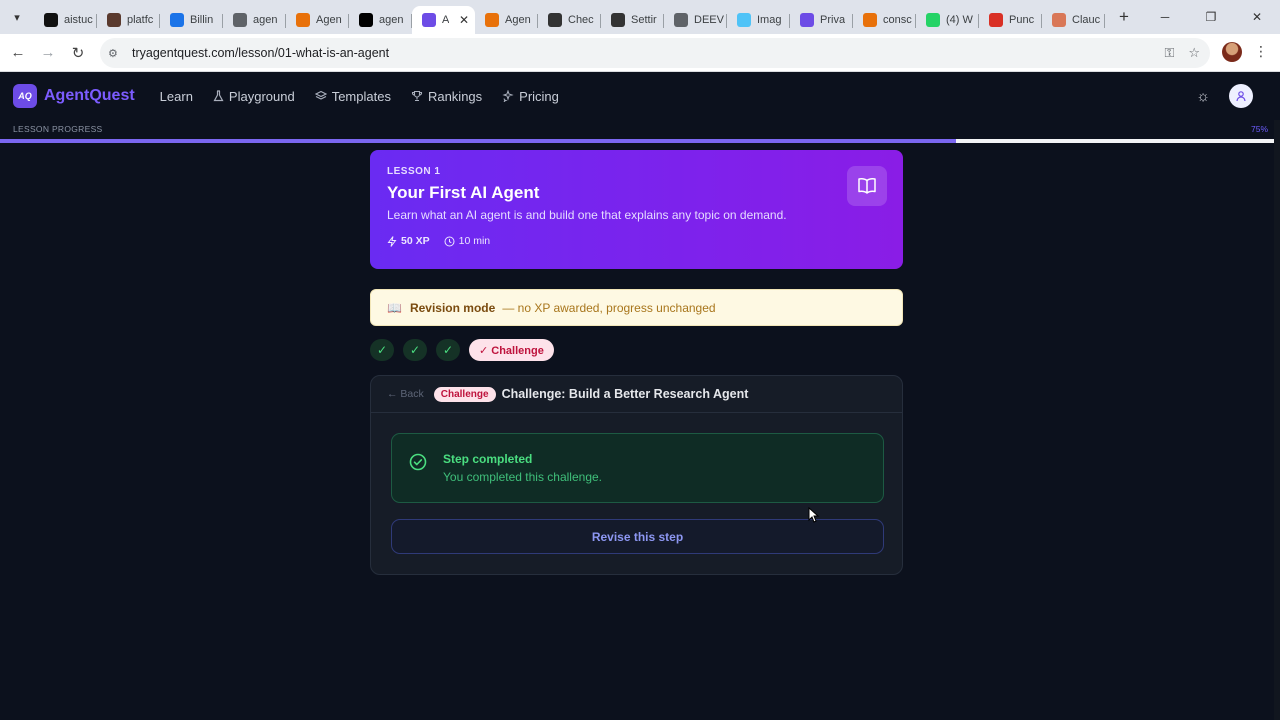 The height and width of the screenshot is (720, 1280). I want to click on window-controls: ─ ❐ ✕, so click(1211, 17).